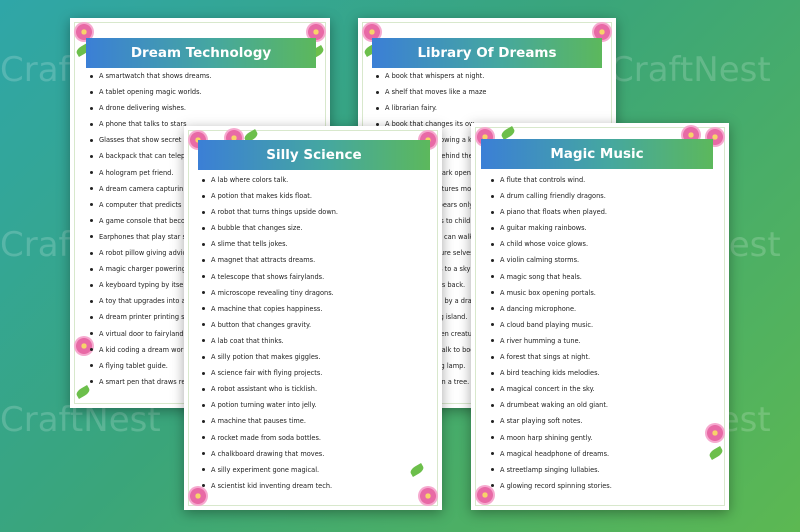  Describe the element at coordinates (602, 293) in the screenshot. I see `list-item: A music box opening portals.` at that location.